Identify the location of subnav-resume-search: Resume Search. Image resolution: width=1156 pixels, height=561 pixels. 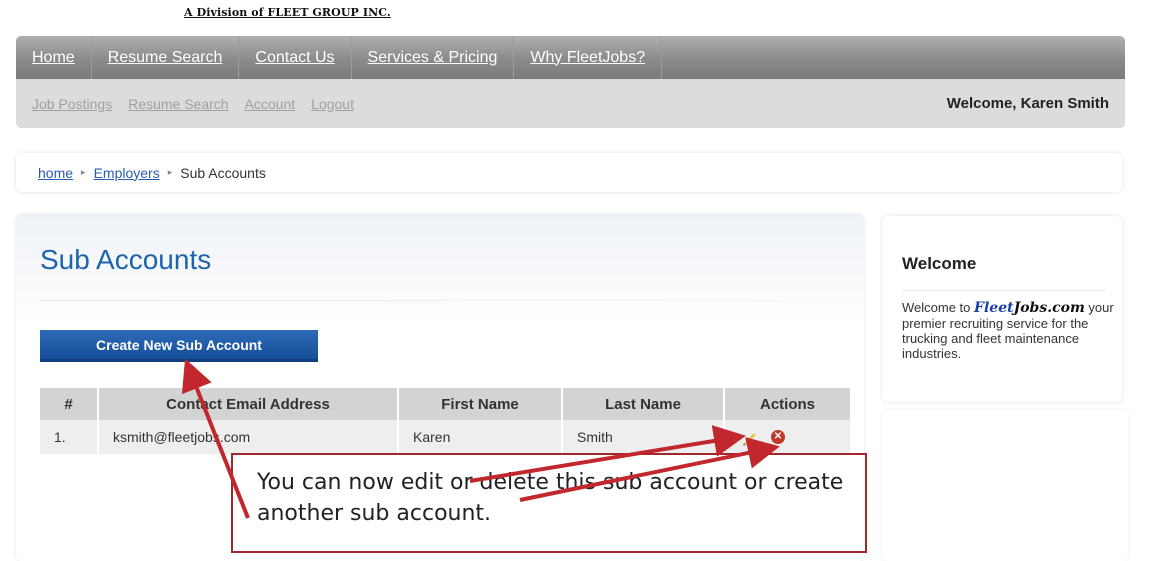
(178, 104).